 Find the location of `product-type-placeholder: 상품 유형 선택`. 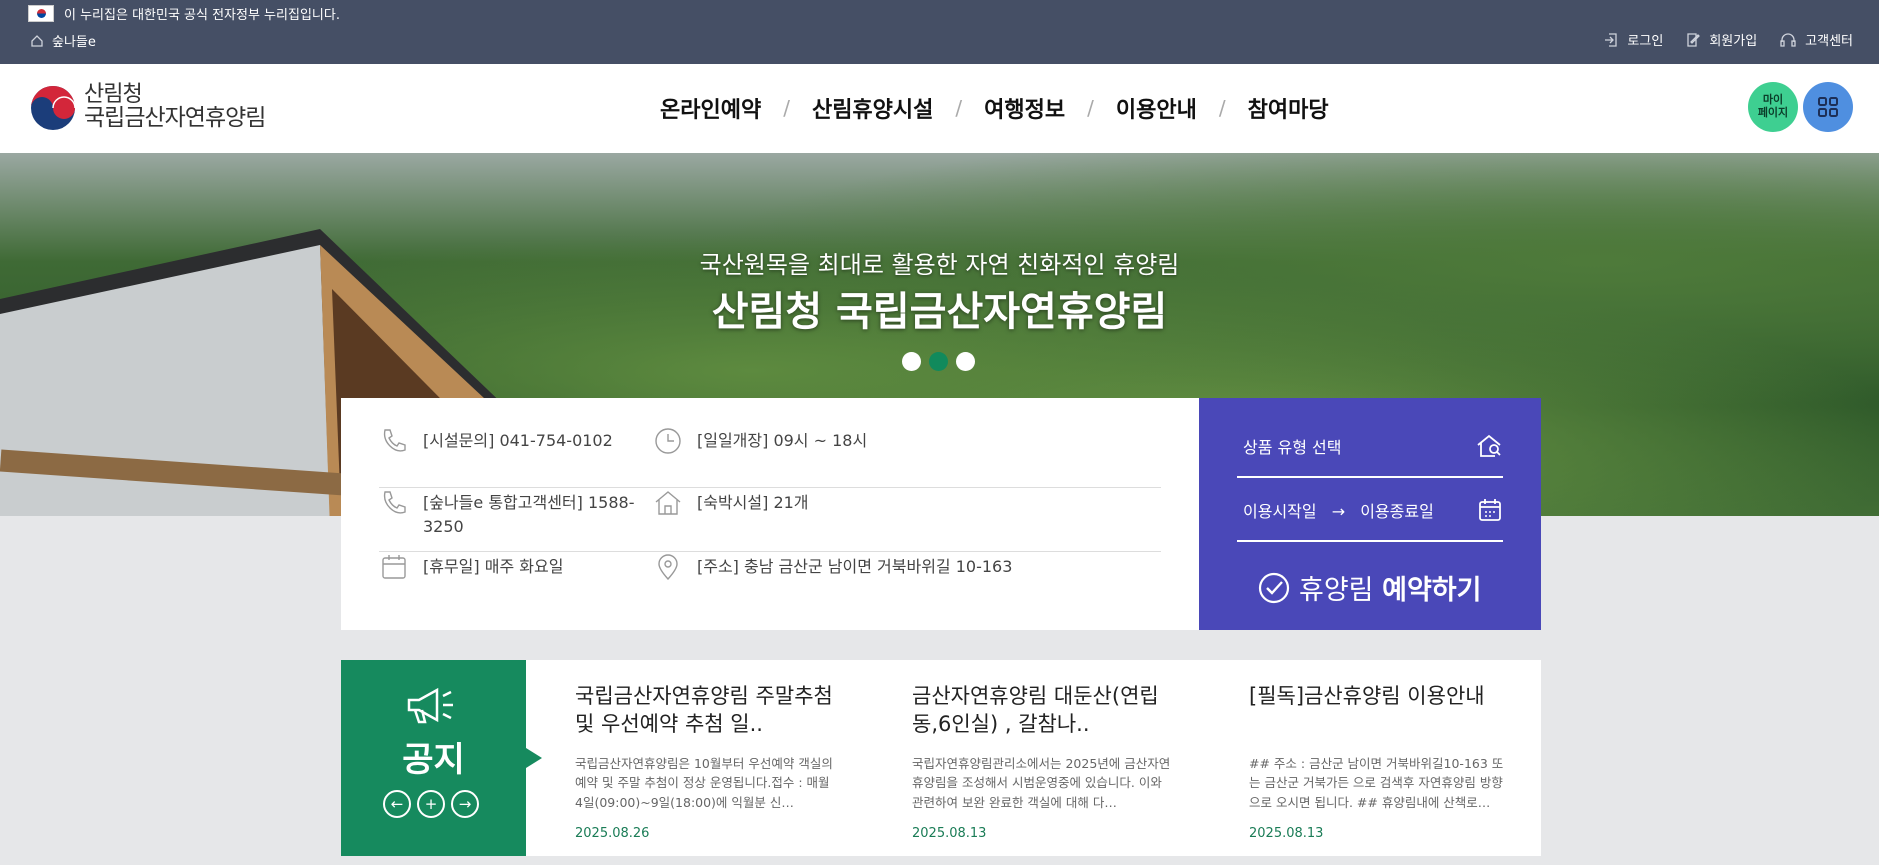

product-type-placeholder: 상품 유형 선택 is located at coordinates (1292, 447).